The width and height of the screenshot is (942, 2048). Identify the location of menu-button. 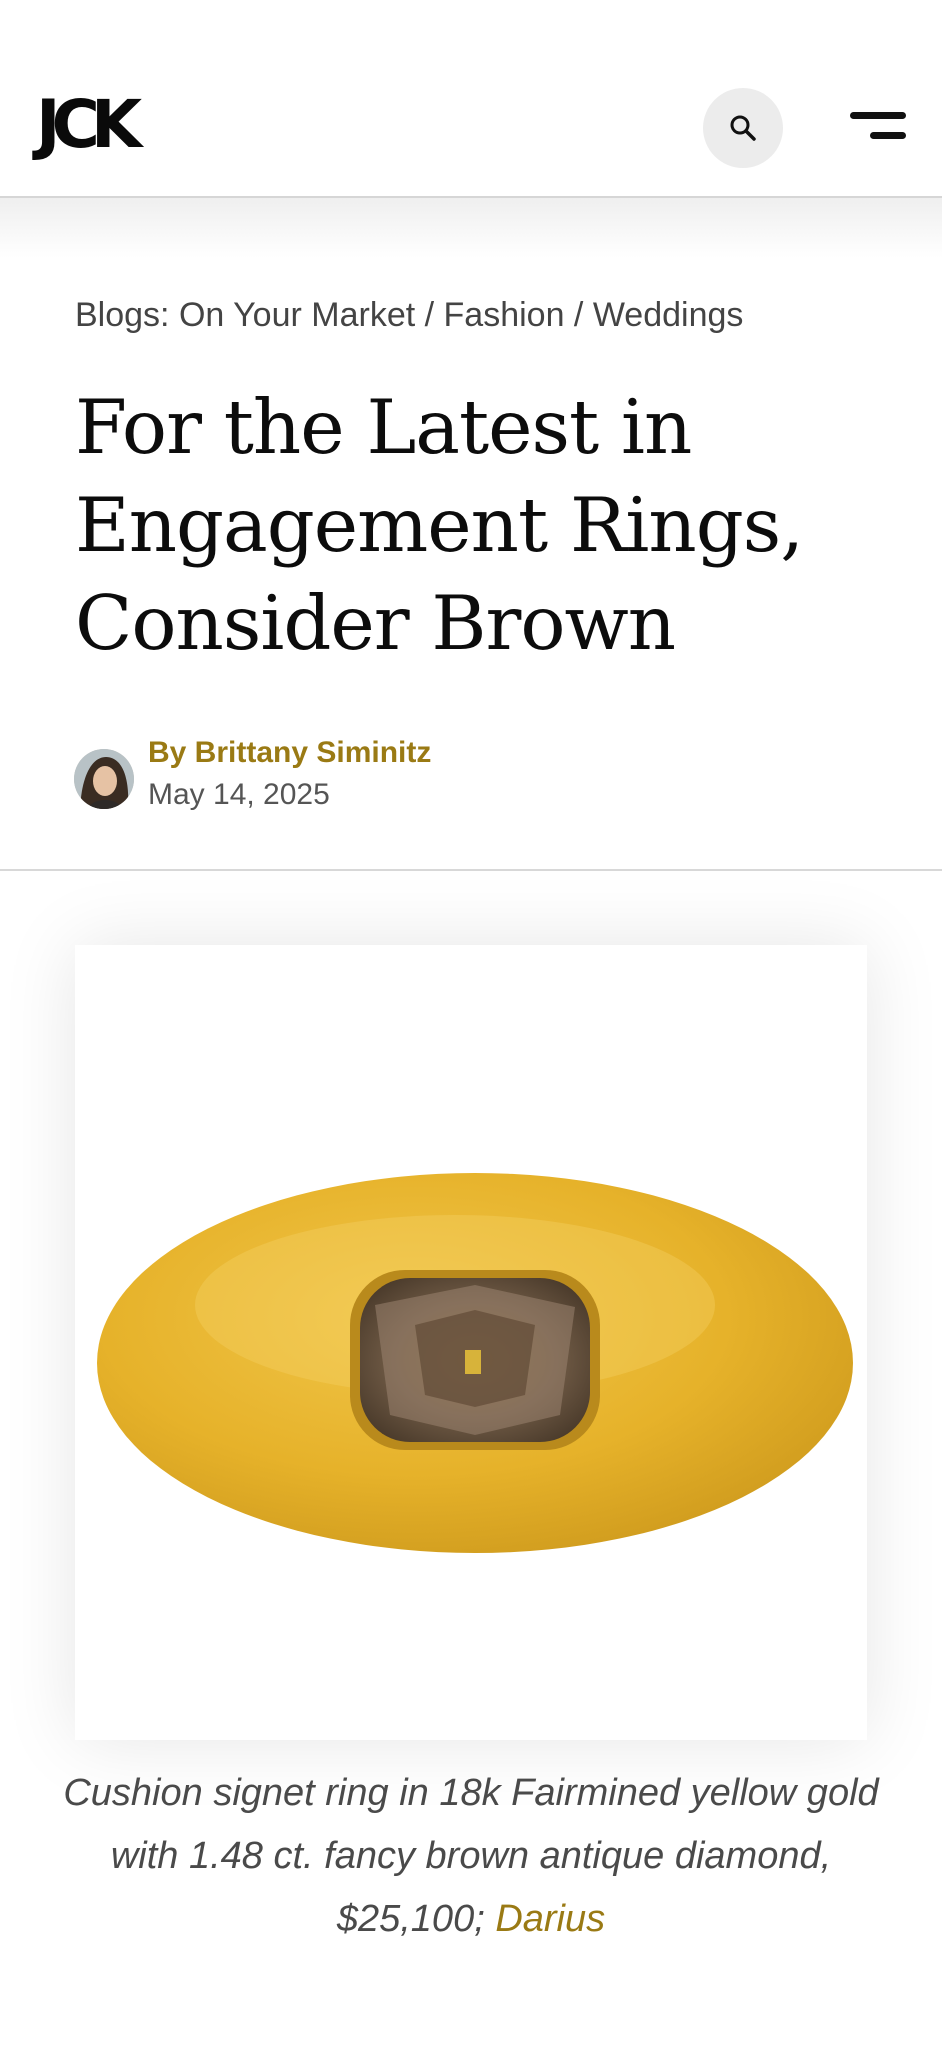
(878, 127).